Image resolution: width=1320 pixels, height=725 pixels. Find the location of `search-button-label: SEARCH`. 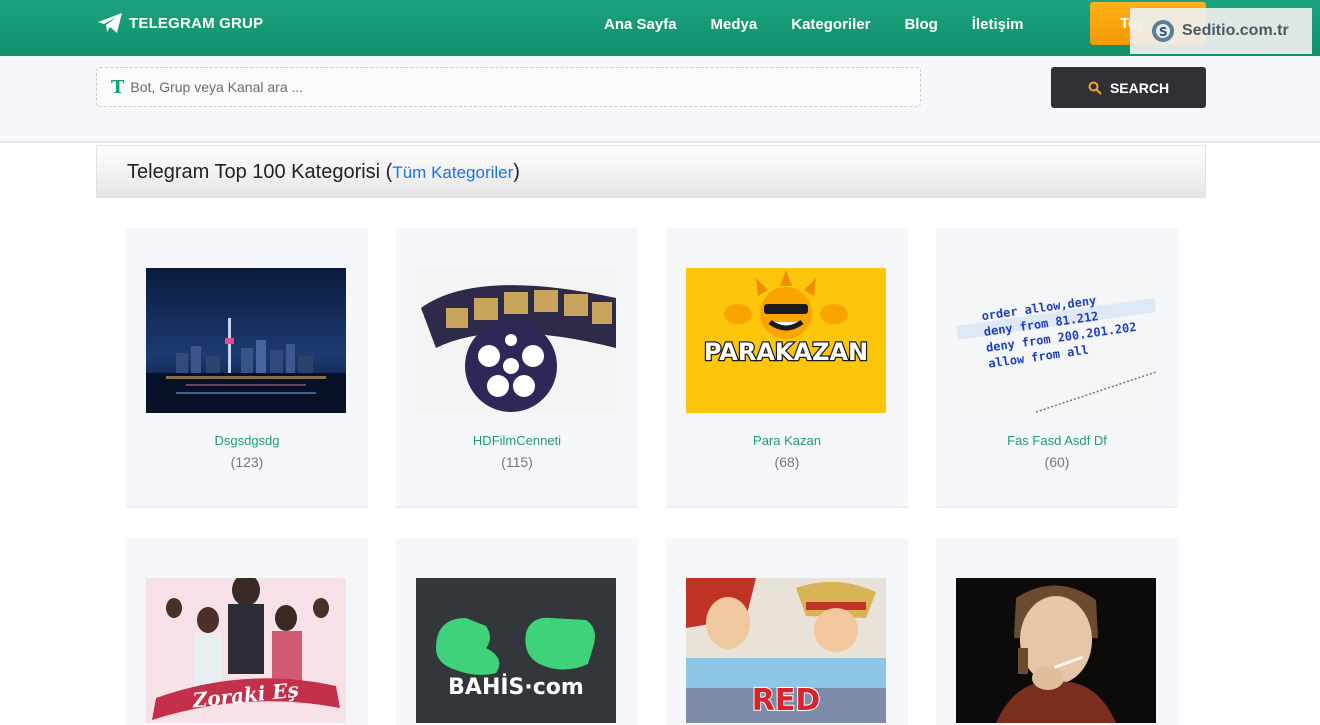

search-button-label: SEARCH is located at coordinates (1139, 87).